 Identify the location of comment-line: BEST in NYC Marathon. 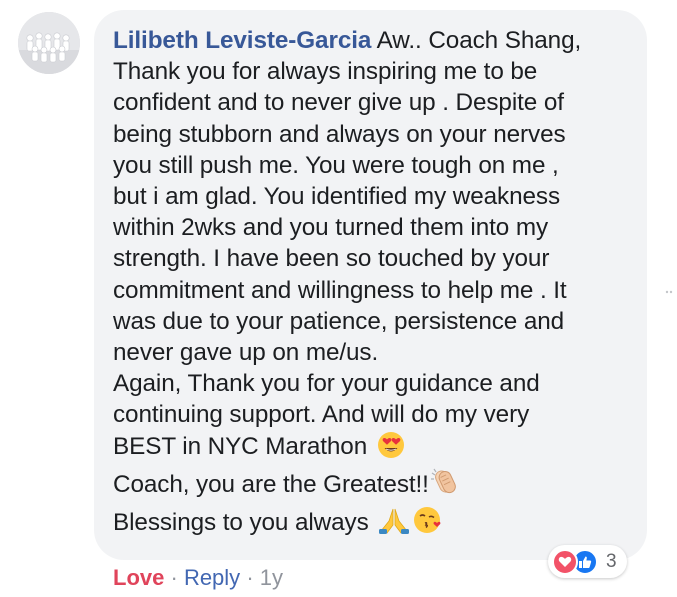
(371, 449).